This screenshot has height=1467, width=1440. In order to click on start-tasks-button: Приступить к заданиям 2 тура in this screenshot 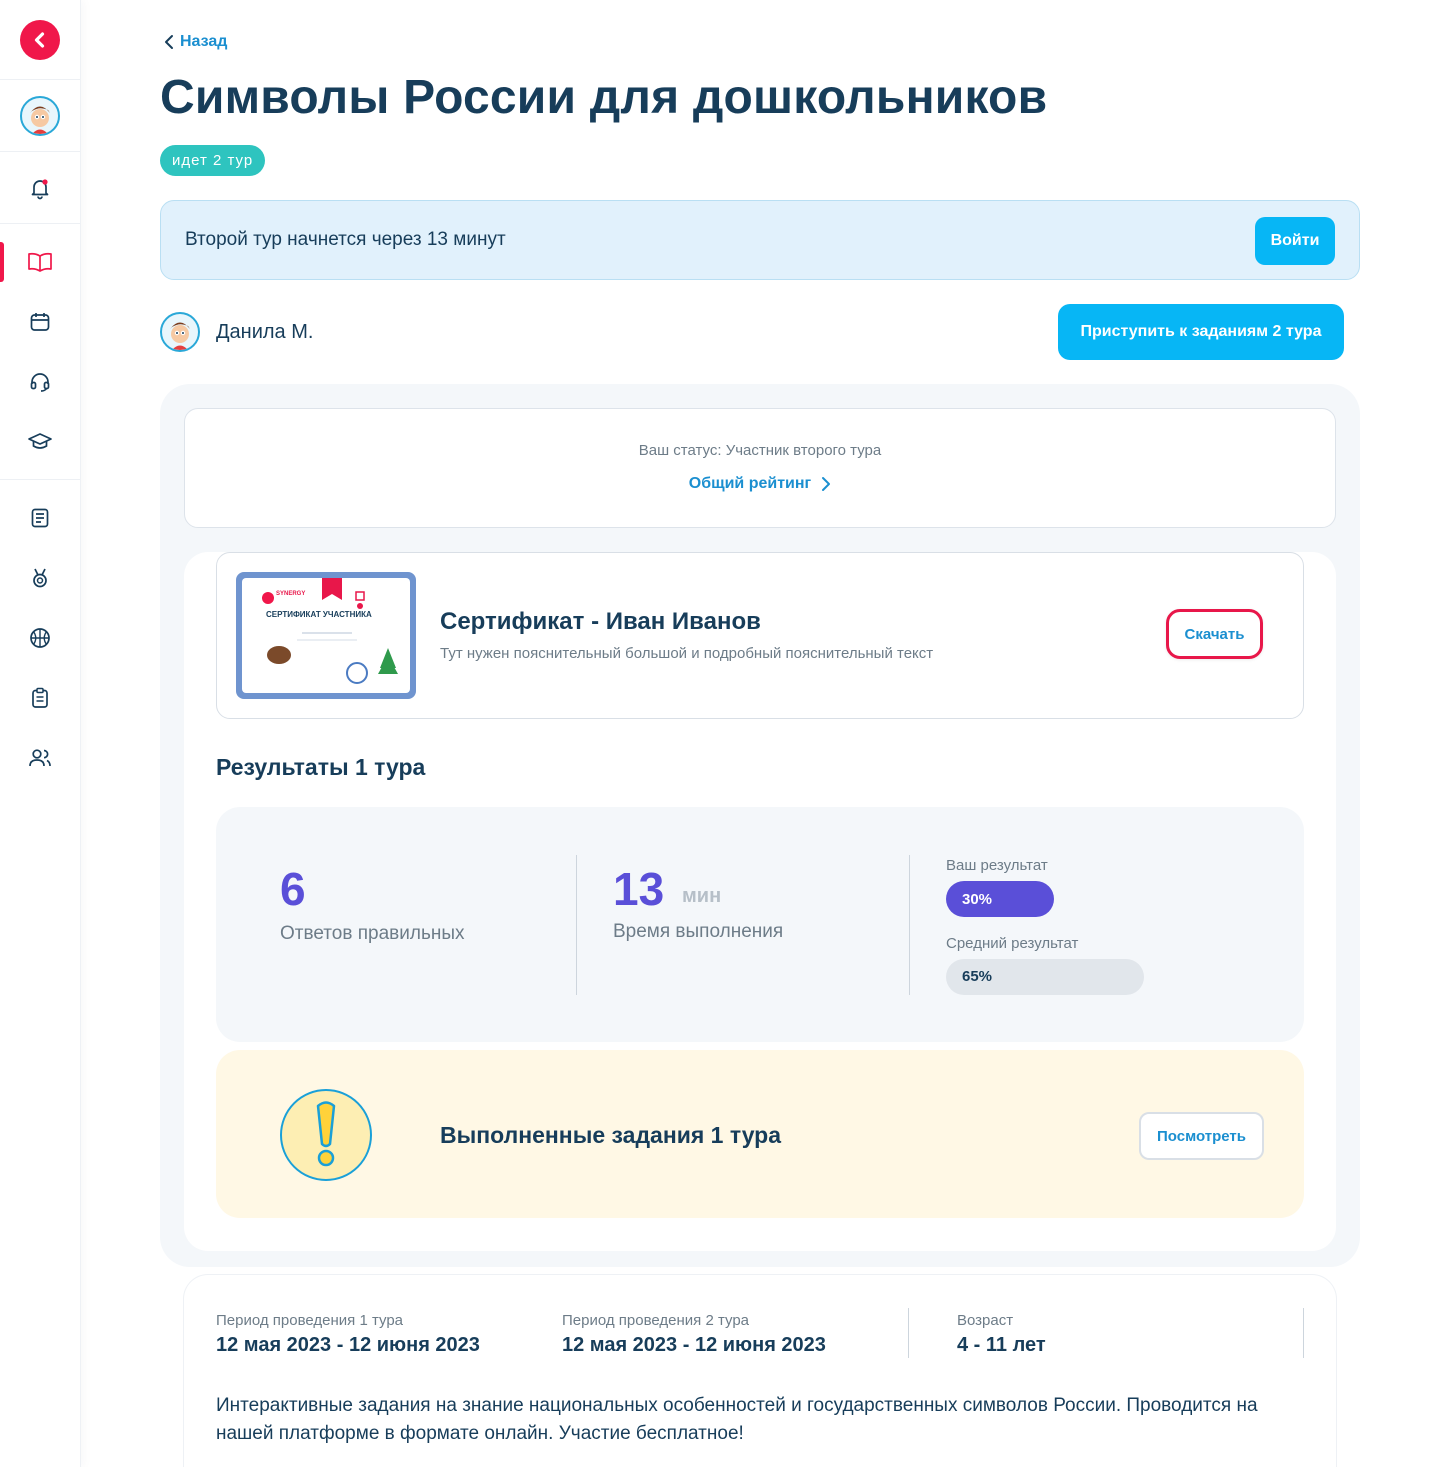, I will do `click(1201, 332)`.